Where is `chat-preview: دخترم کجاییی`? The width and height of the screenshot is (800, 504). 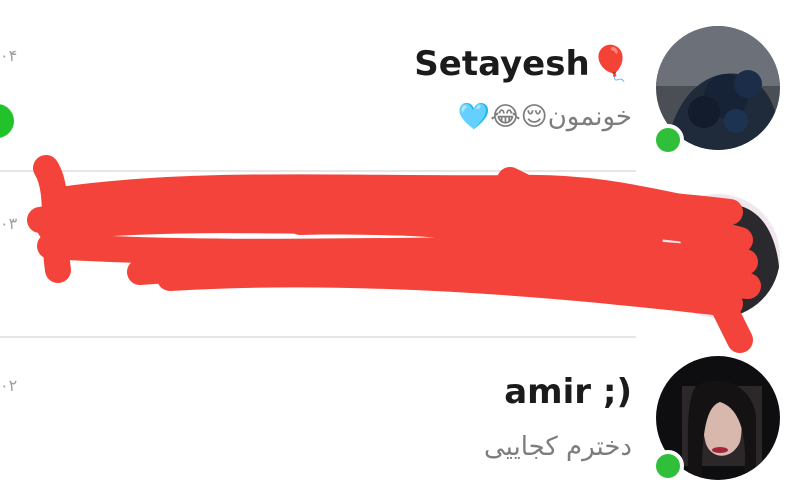 chat-preview: دخترم کجاییی is located at coordinates (557, 447).